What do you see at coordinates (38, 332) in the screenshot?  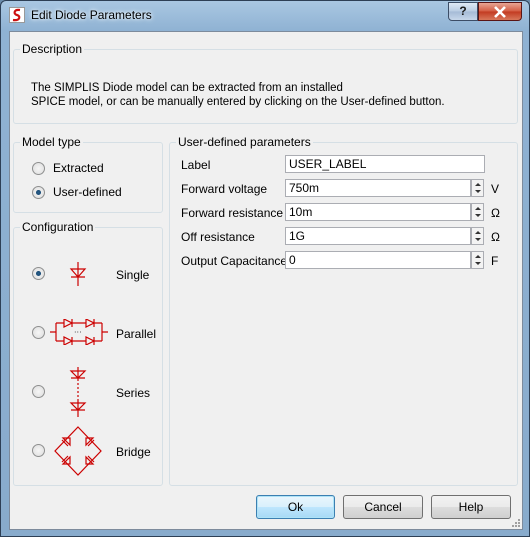 I see `config-parallel-radio` at bounding box center [38, 332].